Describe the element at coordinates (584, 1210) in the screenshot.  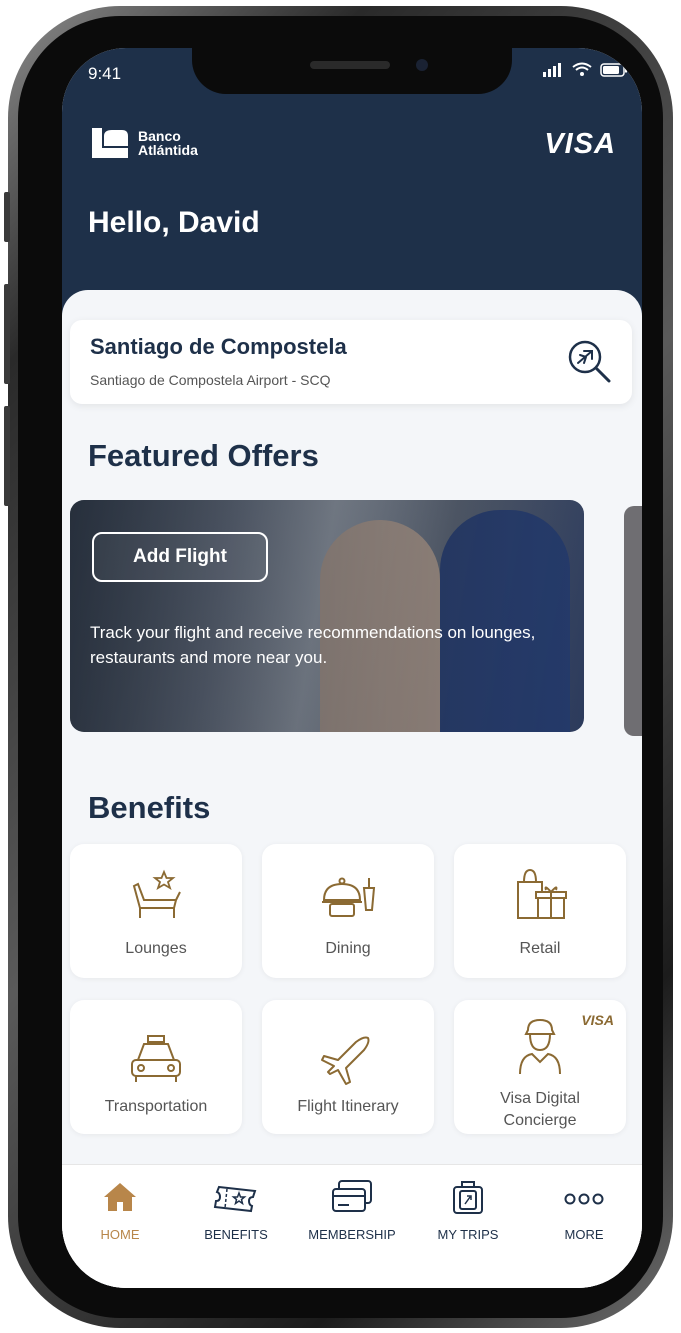
I see `nav-item-more: MORE` at that location.